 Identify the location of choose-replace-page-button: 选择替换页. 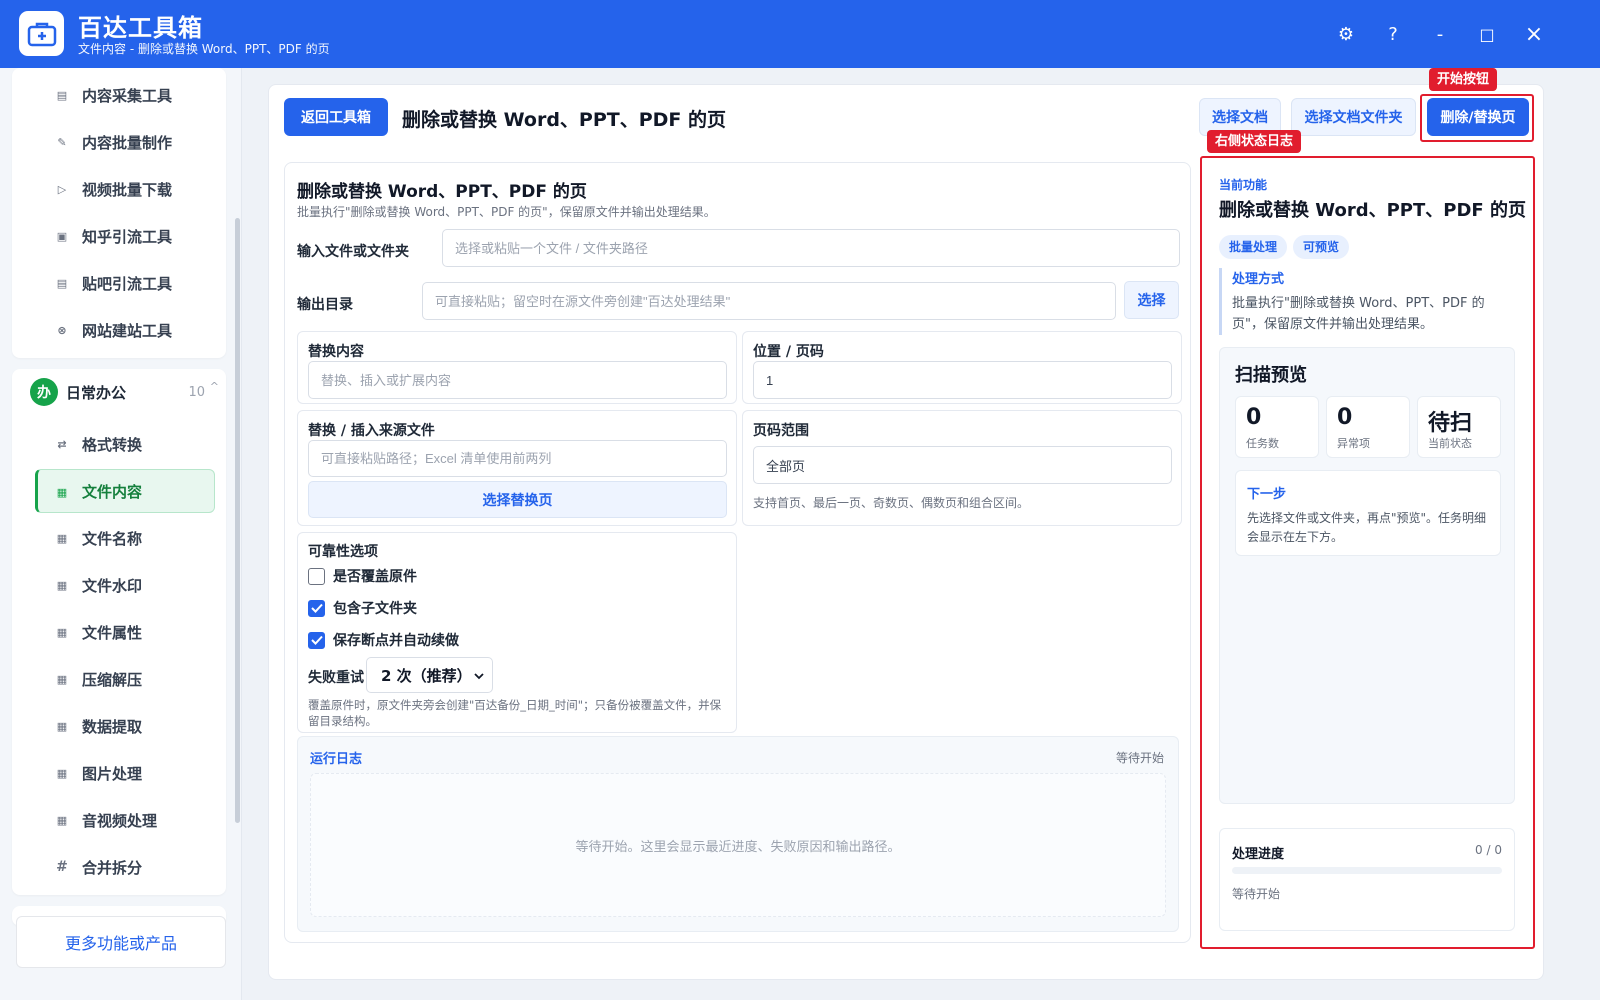
(517, 499).